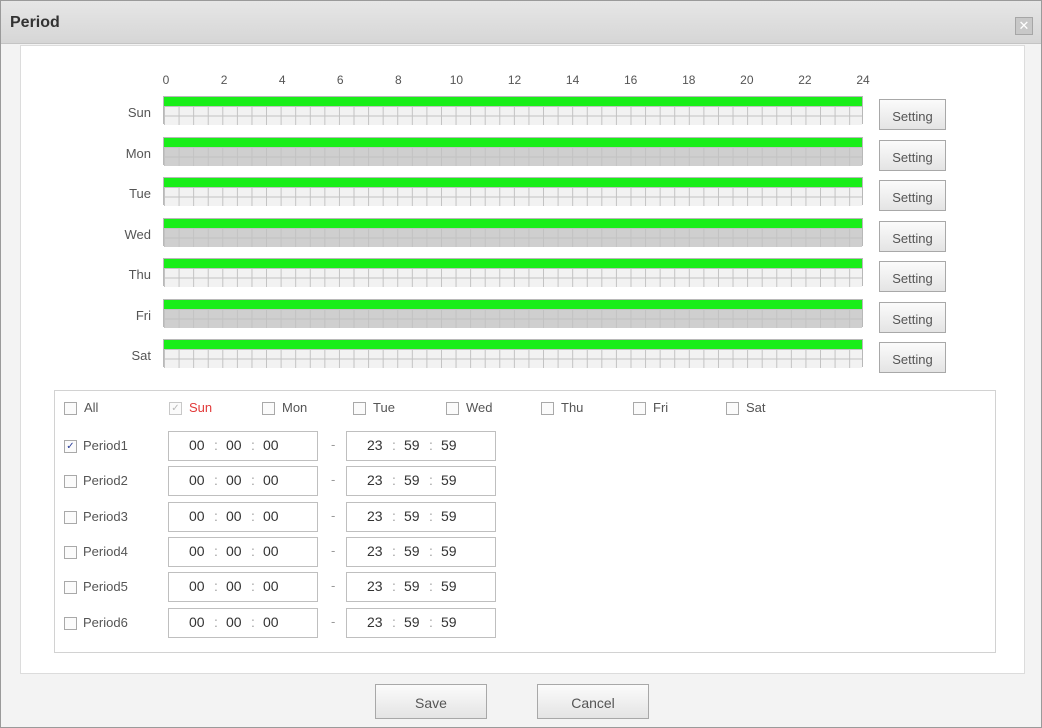 The height and width of the screenshot is (728, 1042). Describe the element at coordinates (912, 195) in the screenshot. I see `setting-button-tue: Setting` at that location.